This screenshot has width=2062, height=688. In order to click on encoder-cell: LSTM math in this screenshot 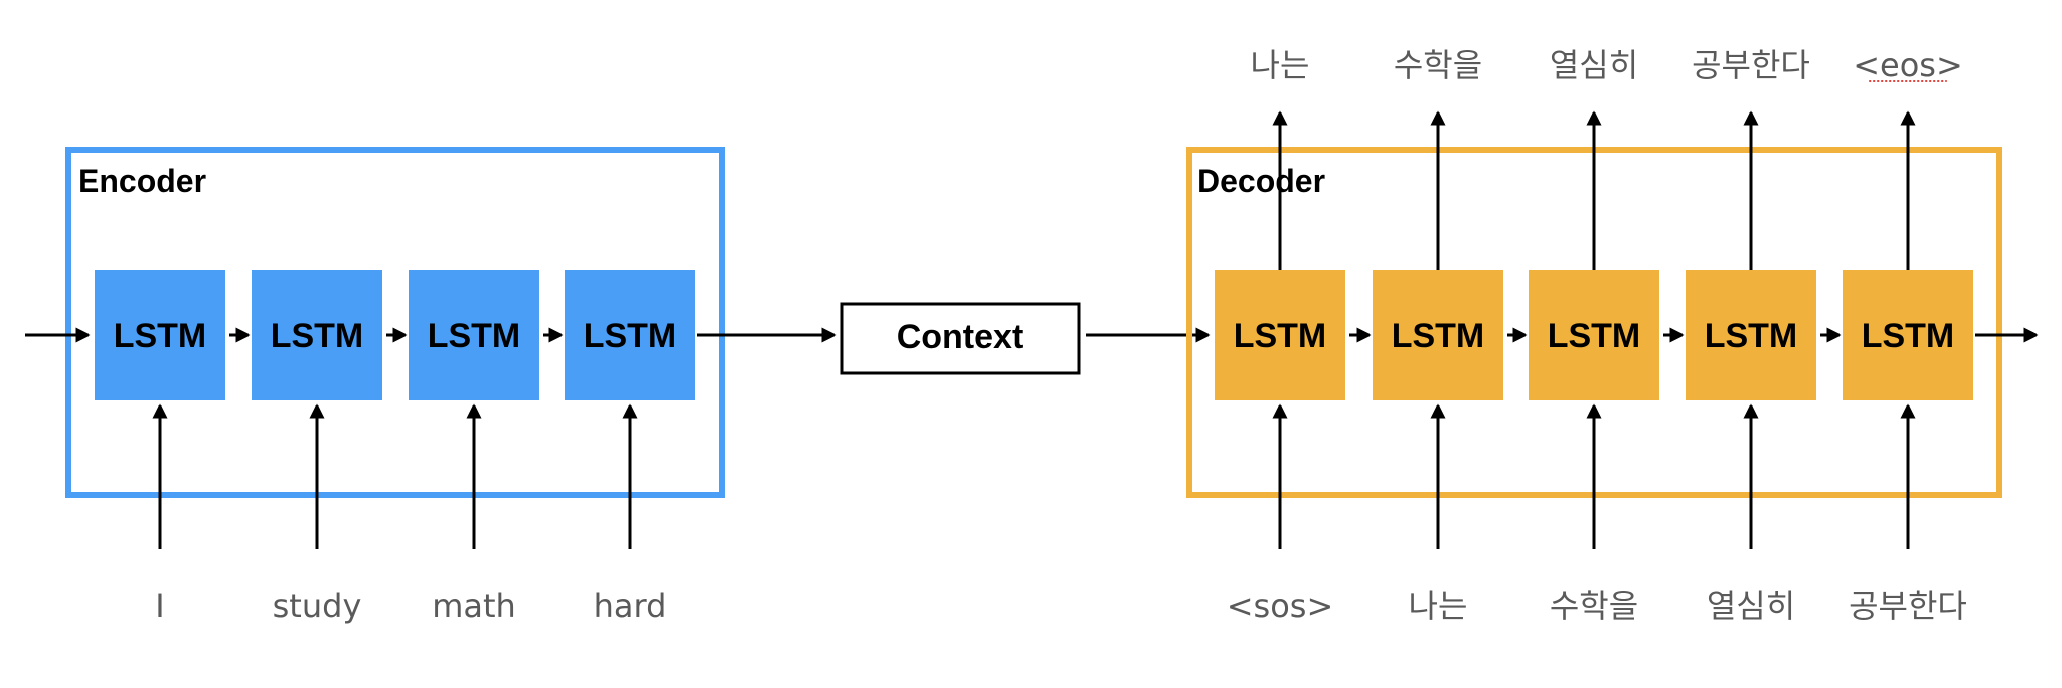, I will do `click(486, 447)`.